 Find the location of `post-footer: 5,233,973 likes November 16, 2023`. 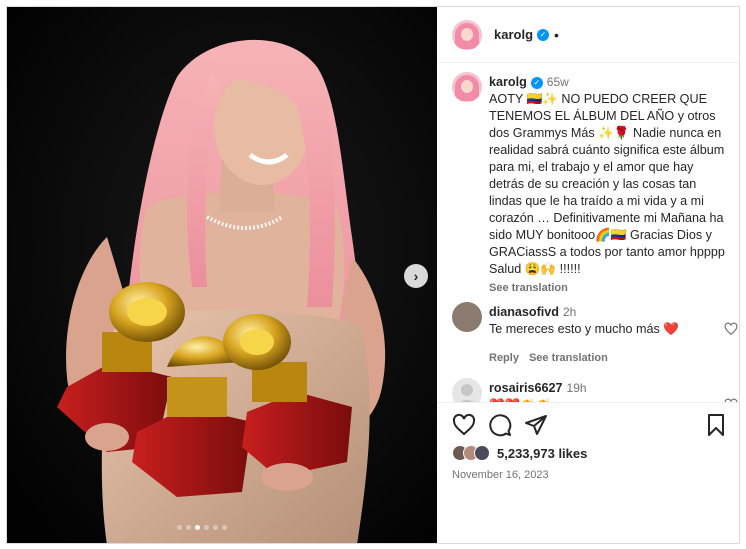

post-footer: 5,233,973 likes November 16, 2023 is located at coordinates (588, 472).